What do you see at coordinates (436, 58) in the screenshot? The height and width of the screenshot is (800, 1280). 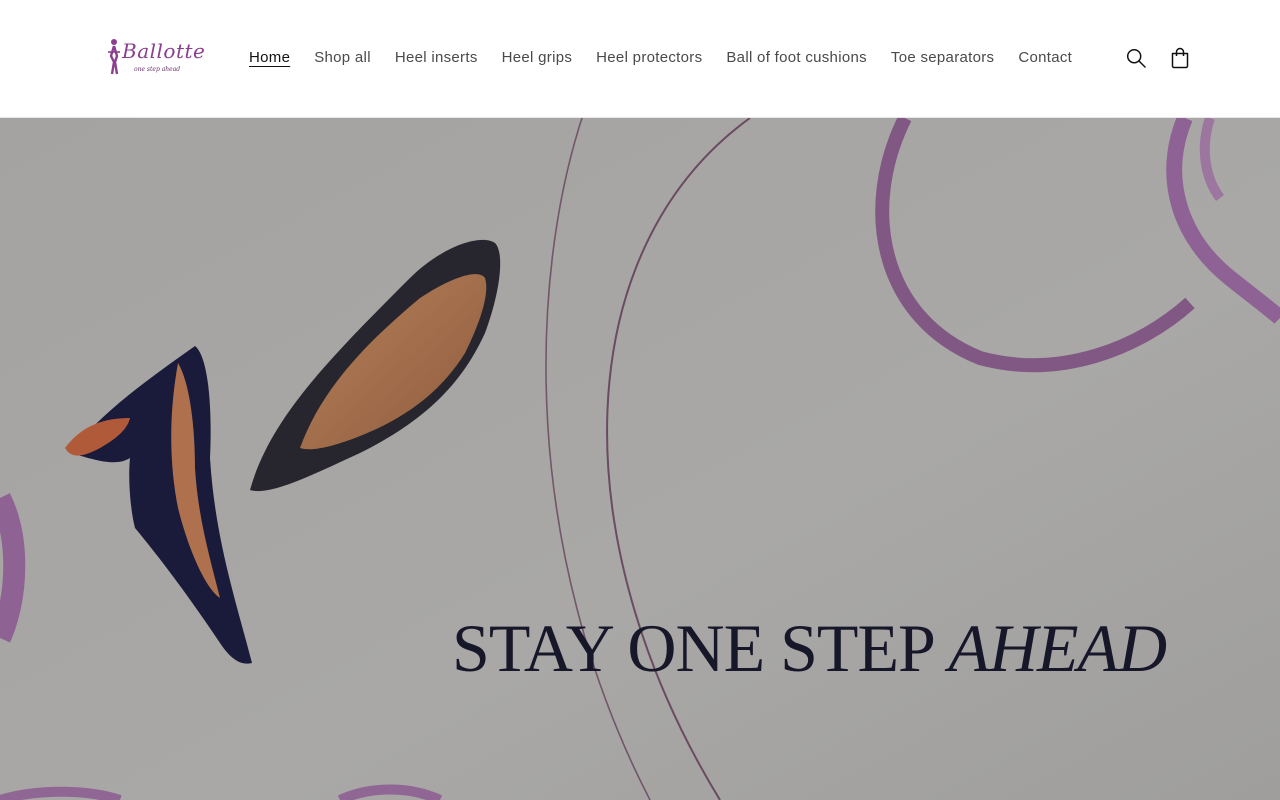 I see `nav-link-heel-inserts: Heel inserts` at bounding box center [436, 58].